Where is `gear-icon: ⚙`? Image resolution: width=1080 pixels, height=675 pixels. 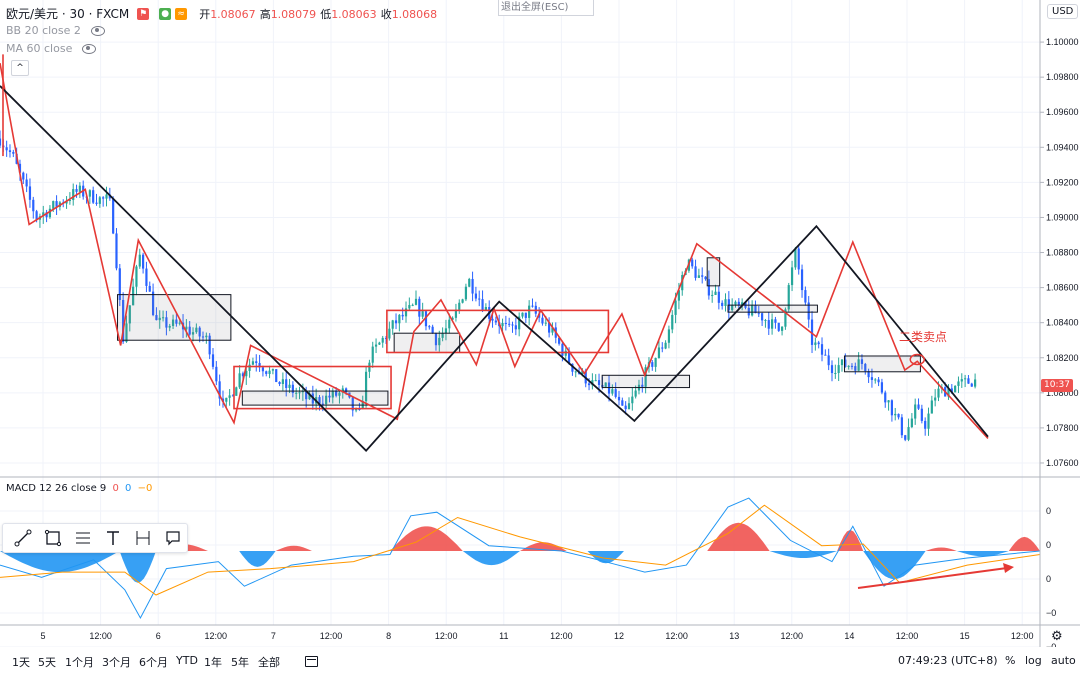
gear-icon: ⚙ is located at coordinates (1057, 636).